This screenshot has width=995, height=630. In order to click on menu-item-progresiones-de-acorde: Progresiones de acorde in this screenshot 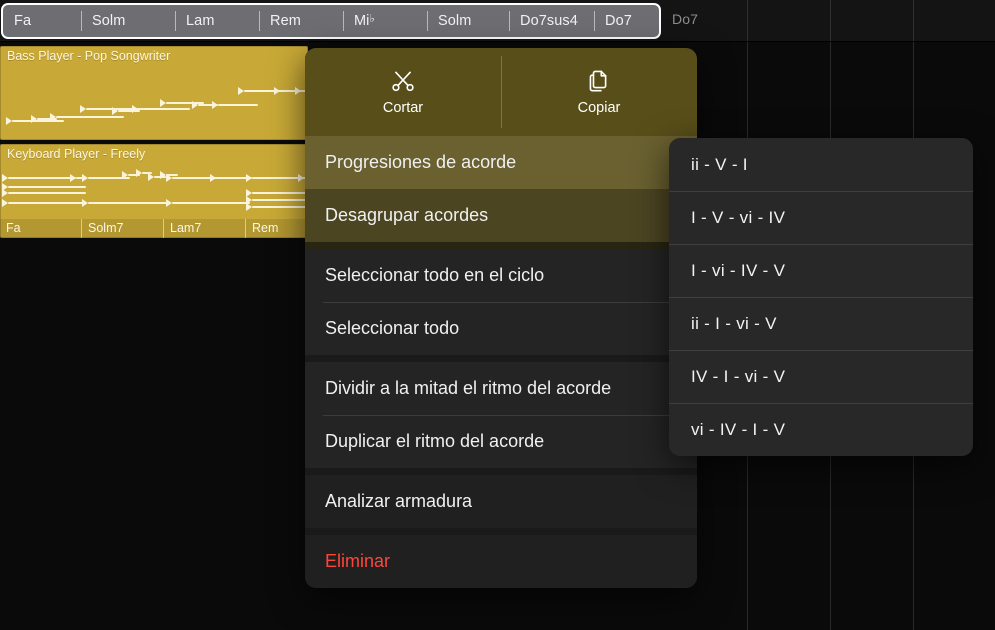, I will do `click(501, 162)`.